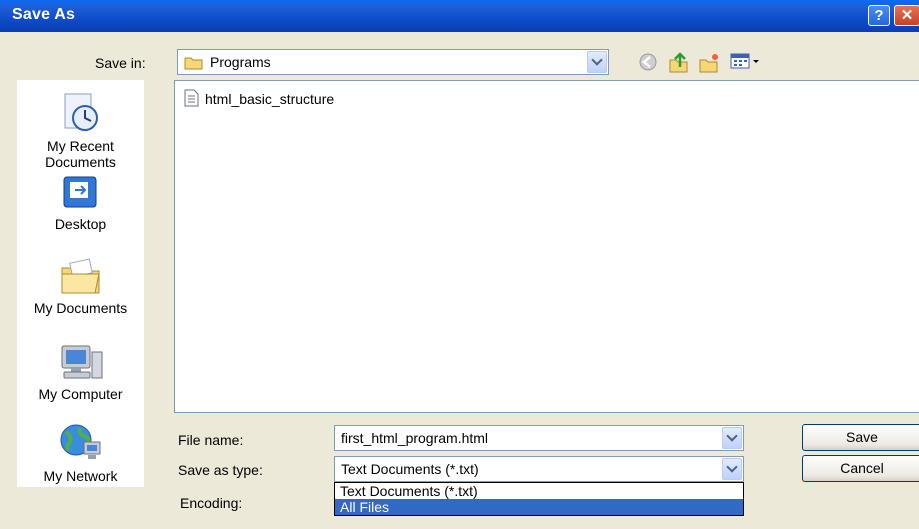 The image size is (919, 529). I want to click on save-in-dropdown-button, so click(597, 62).